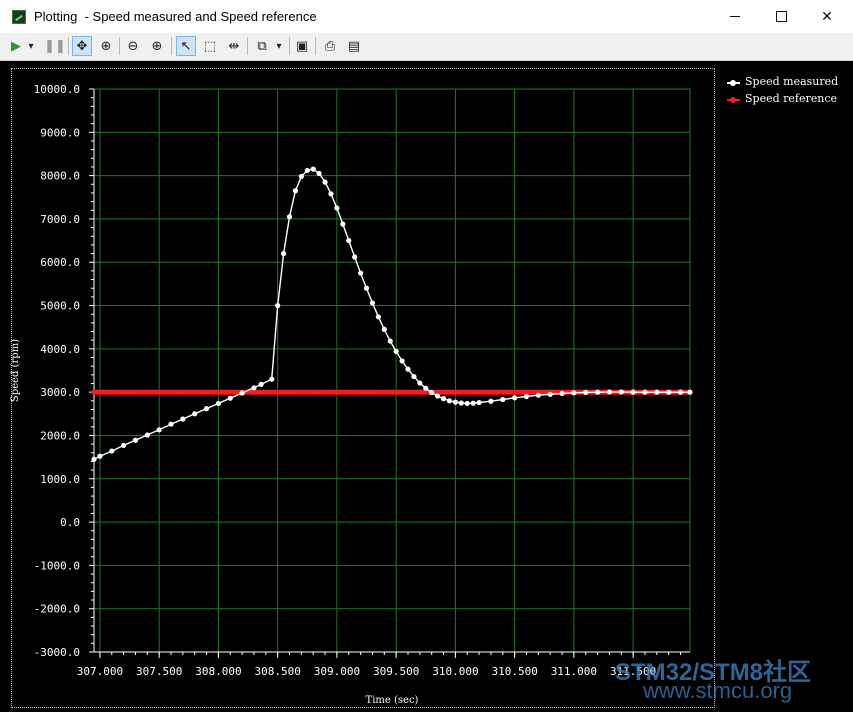  Describe the element at coordinates (396, 671) in the screenshot. I see `x-tick-label: 309.500` at that location.